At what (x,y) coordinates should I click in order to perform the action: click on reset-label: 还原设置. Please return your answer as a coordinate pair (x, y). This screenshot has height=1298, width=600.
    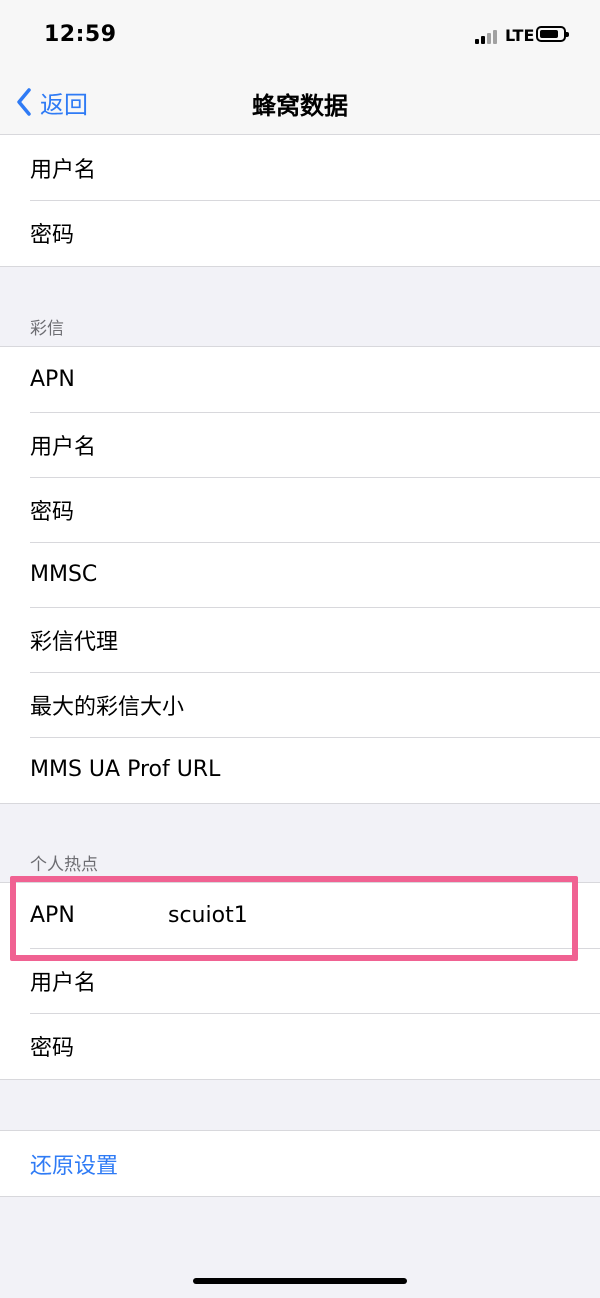
    Looking at the image, I should click on (74, 1166).